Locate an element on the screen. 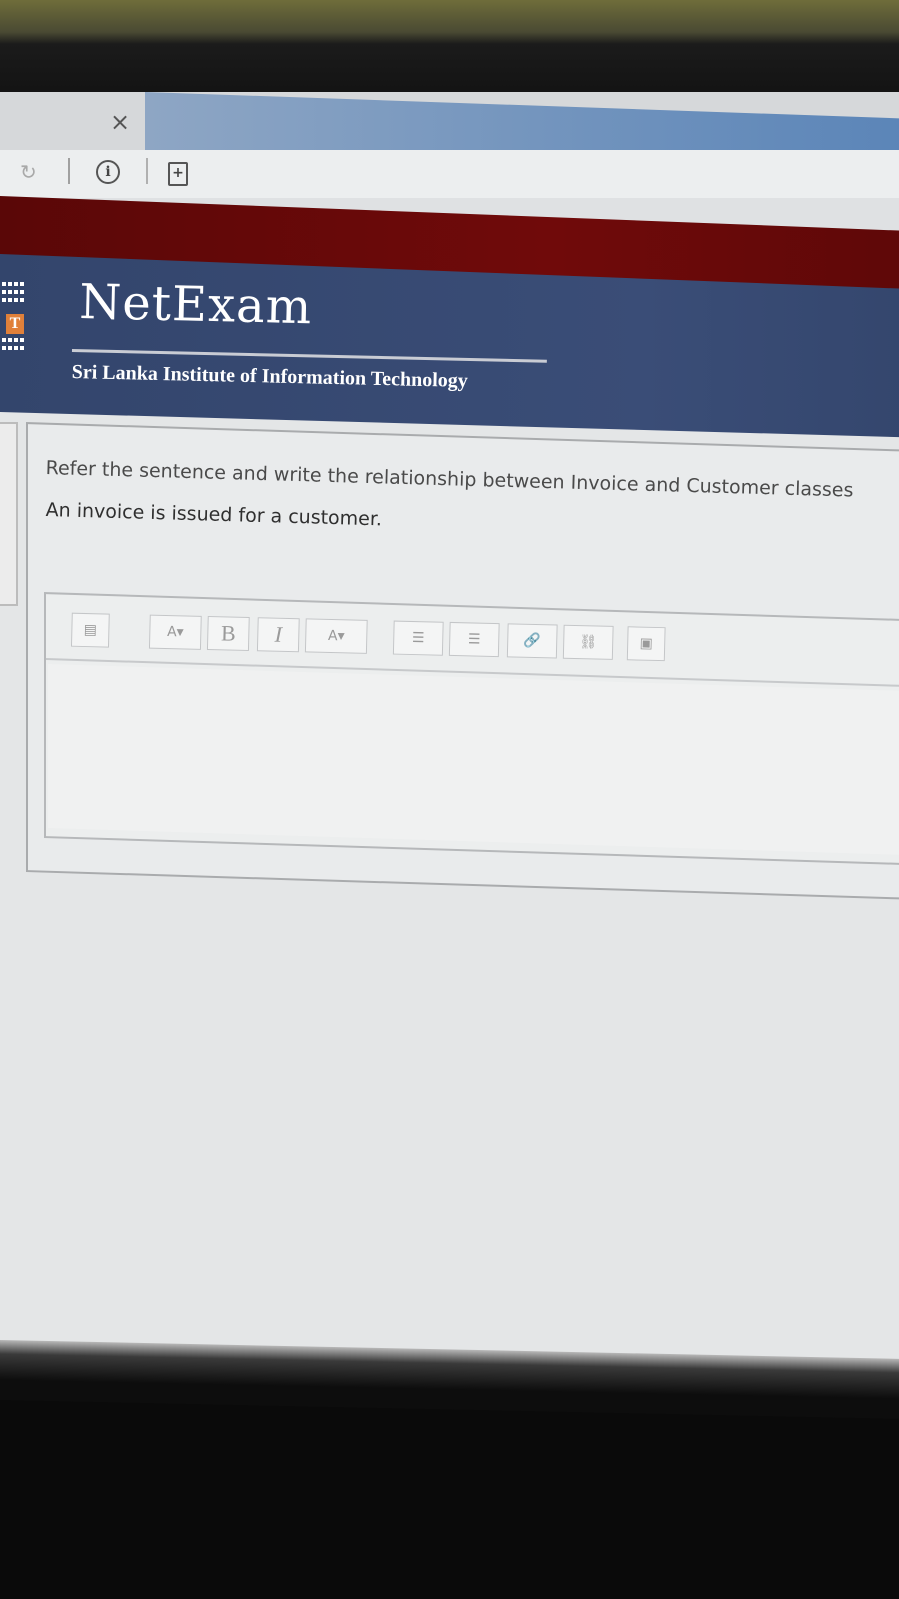  paragraph-style-icon: A▾ is located at coordinates (175, 632).